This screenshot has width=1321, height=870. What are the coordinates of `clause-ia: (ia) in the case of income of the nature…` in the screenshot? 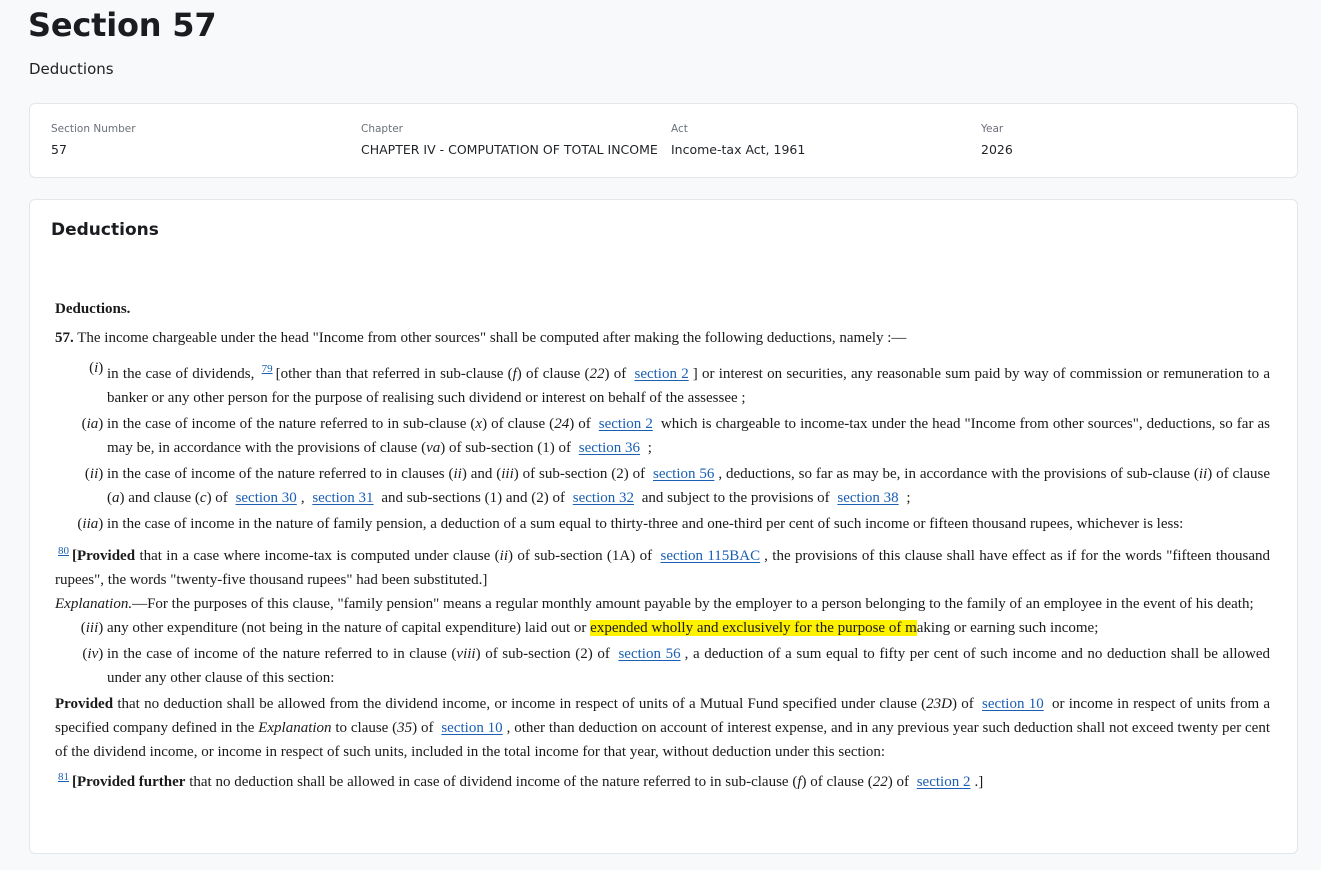 It's located at (662, 436).